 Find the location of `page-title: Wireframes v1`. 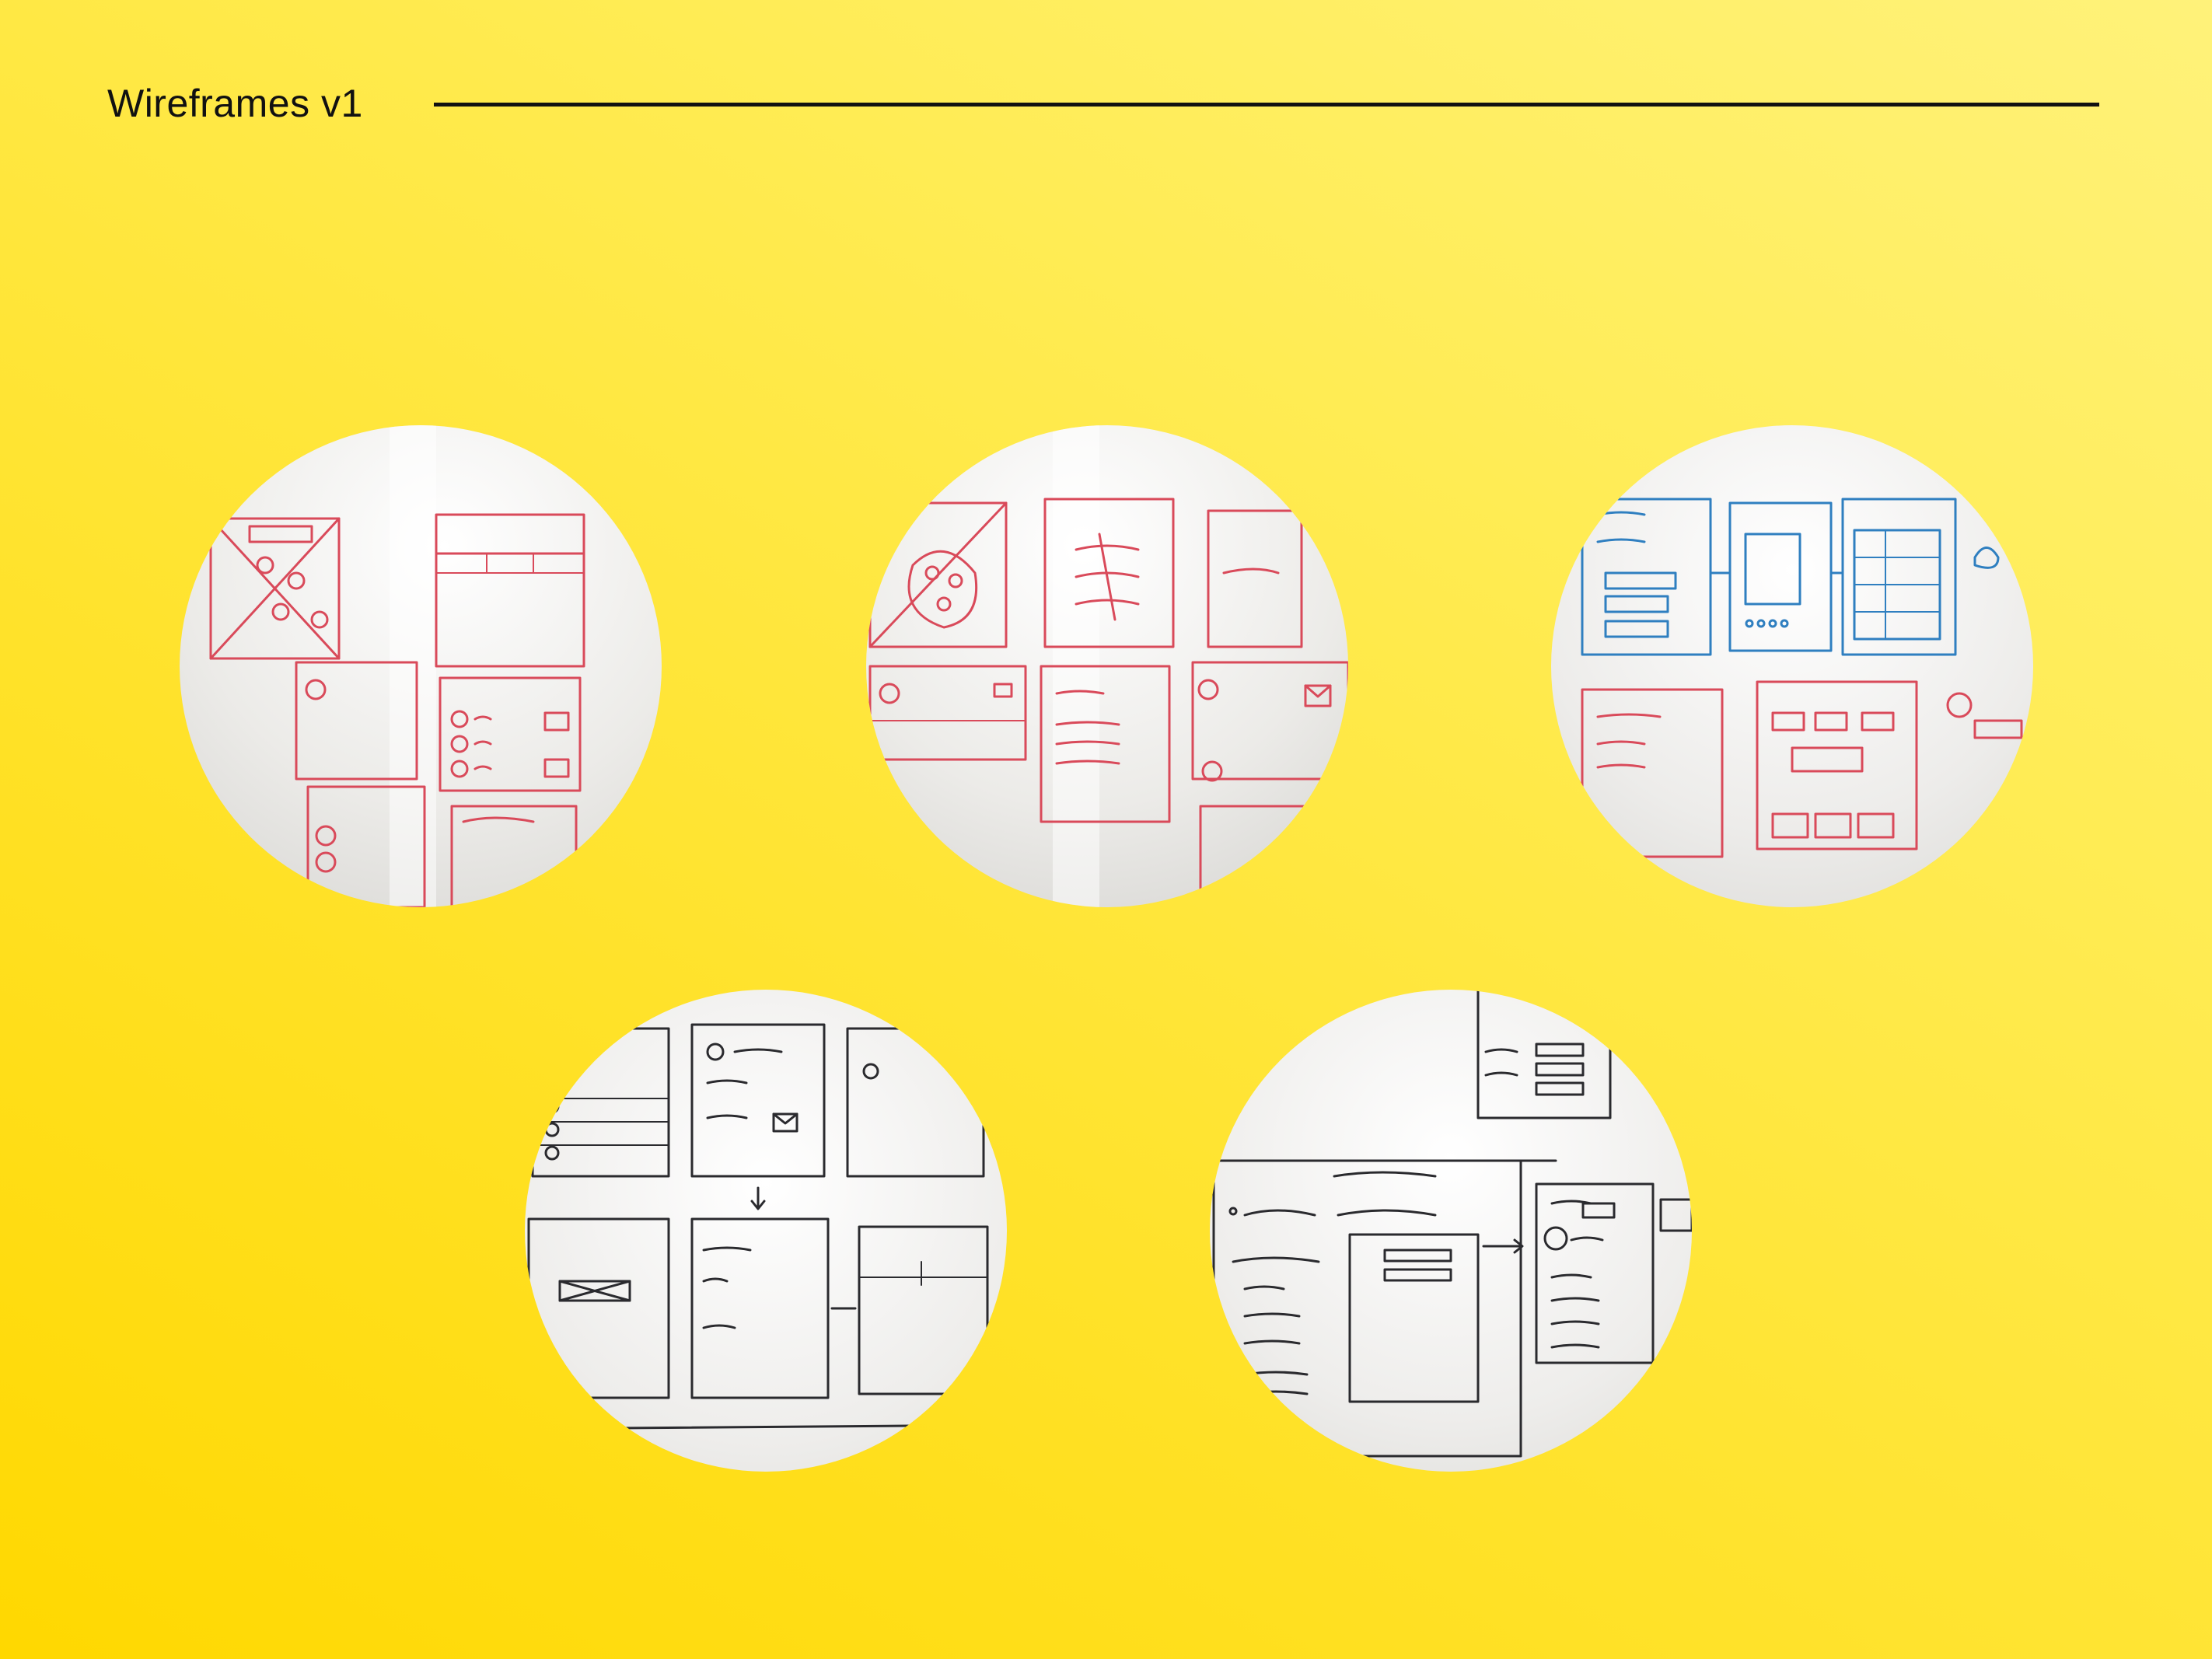

page-title: Wireframes v1 is located at coordinates (235, 103).